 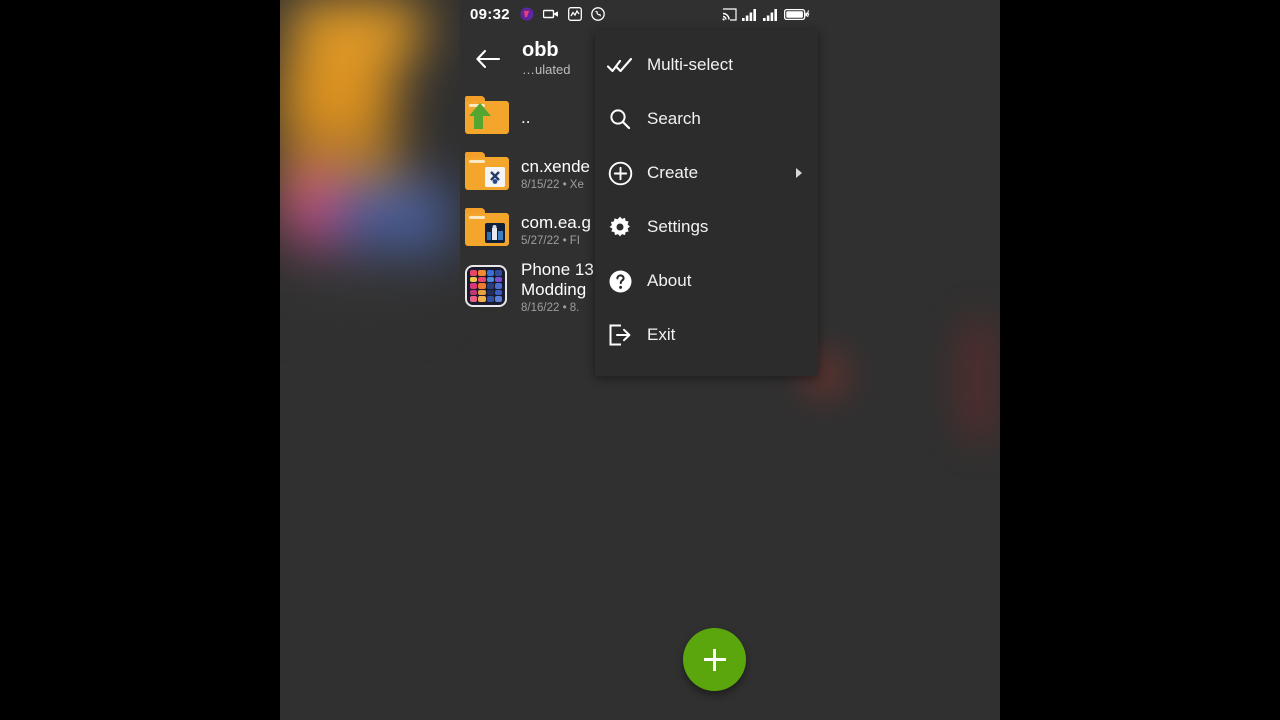 I want to click on search-icon, so click(x=620, y=119).